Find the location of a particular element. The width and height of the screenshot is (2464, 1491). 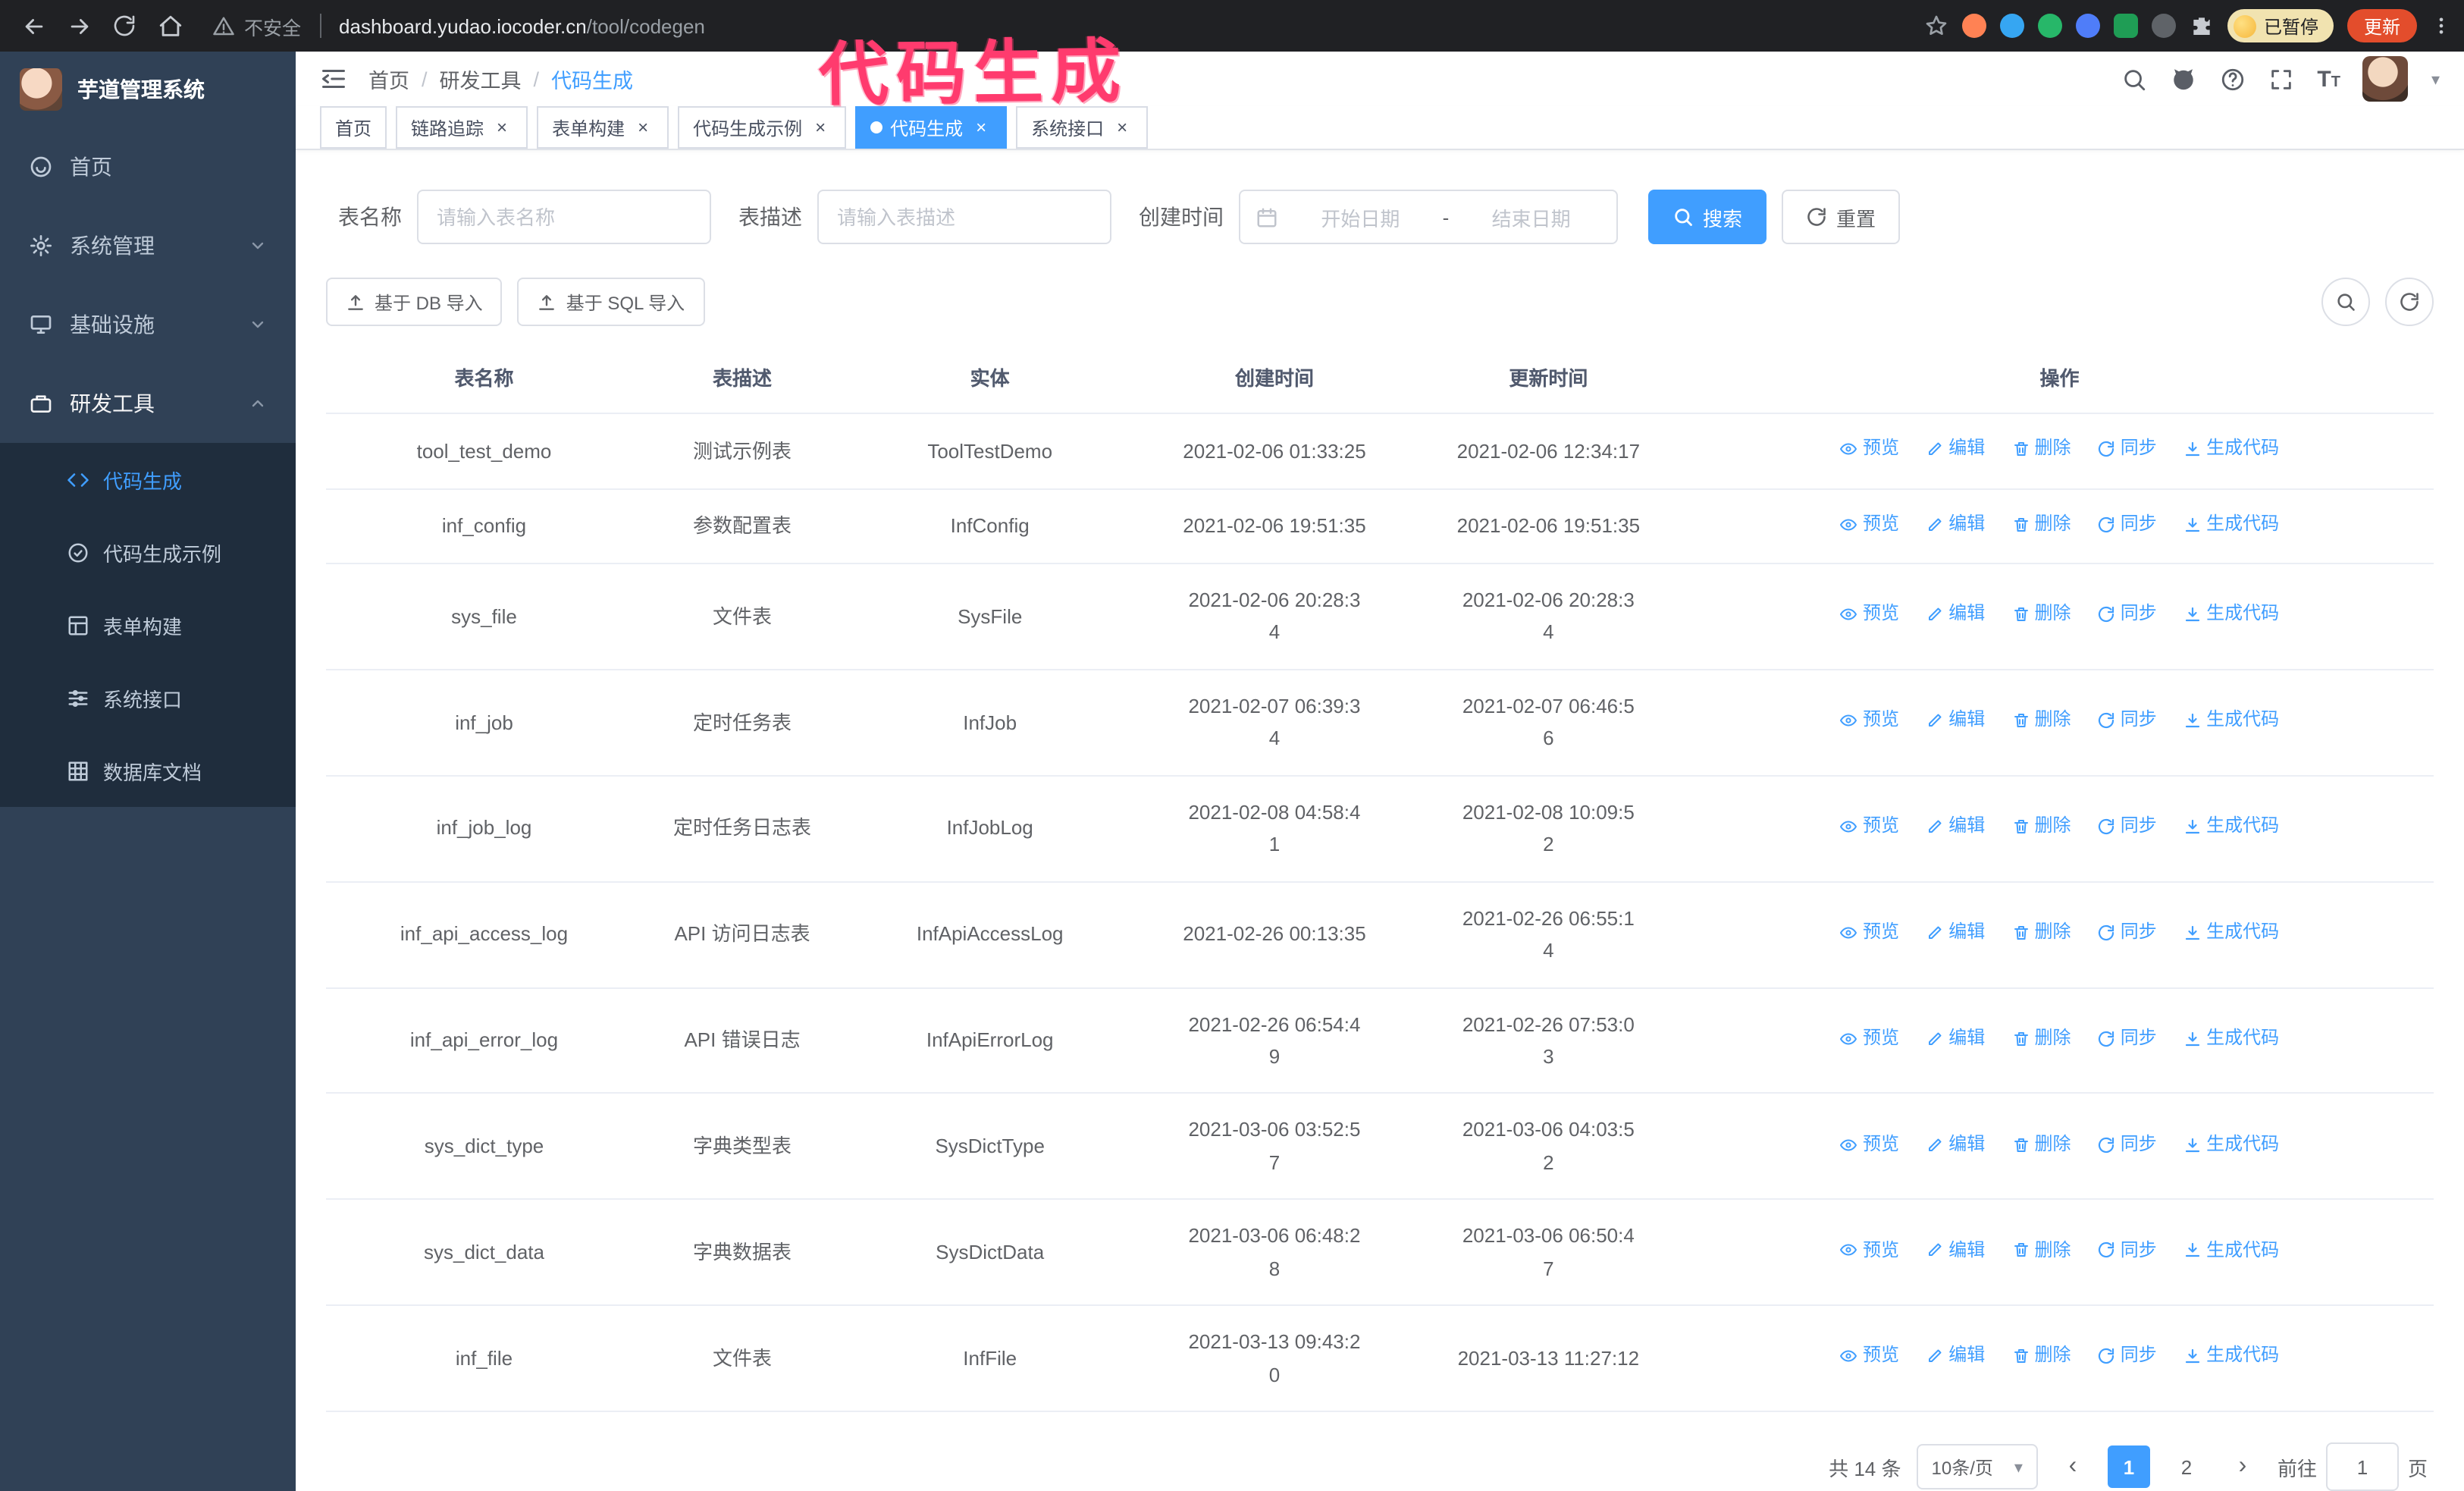

update-button: 更新 is located at coordinates (2381, 25).